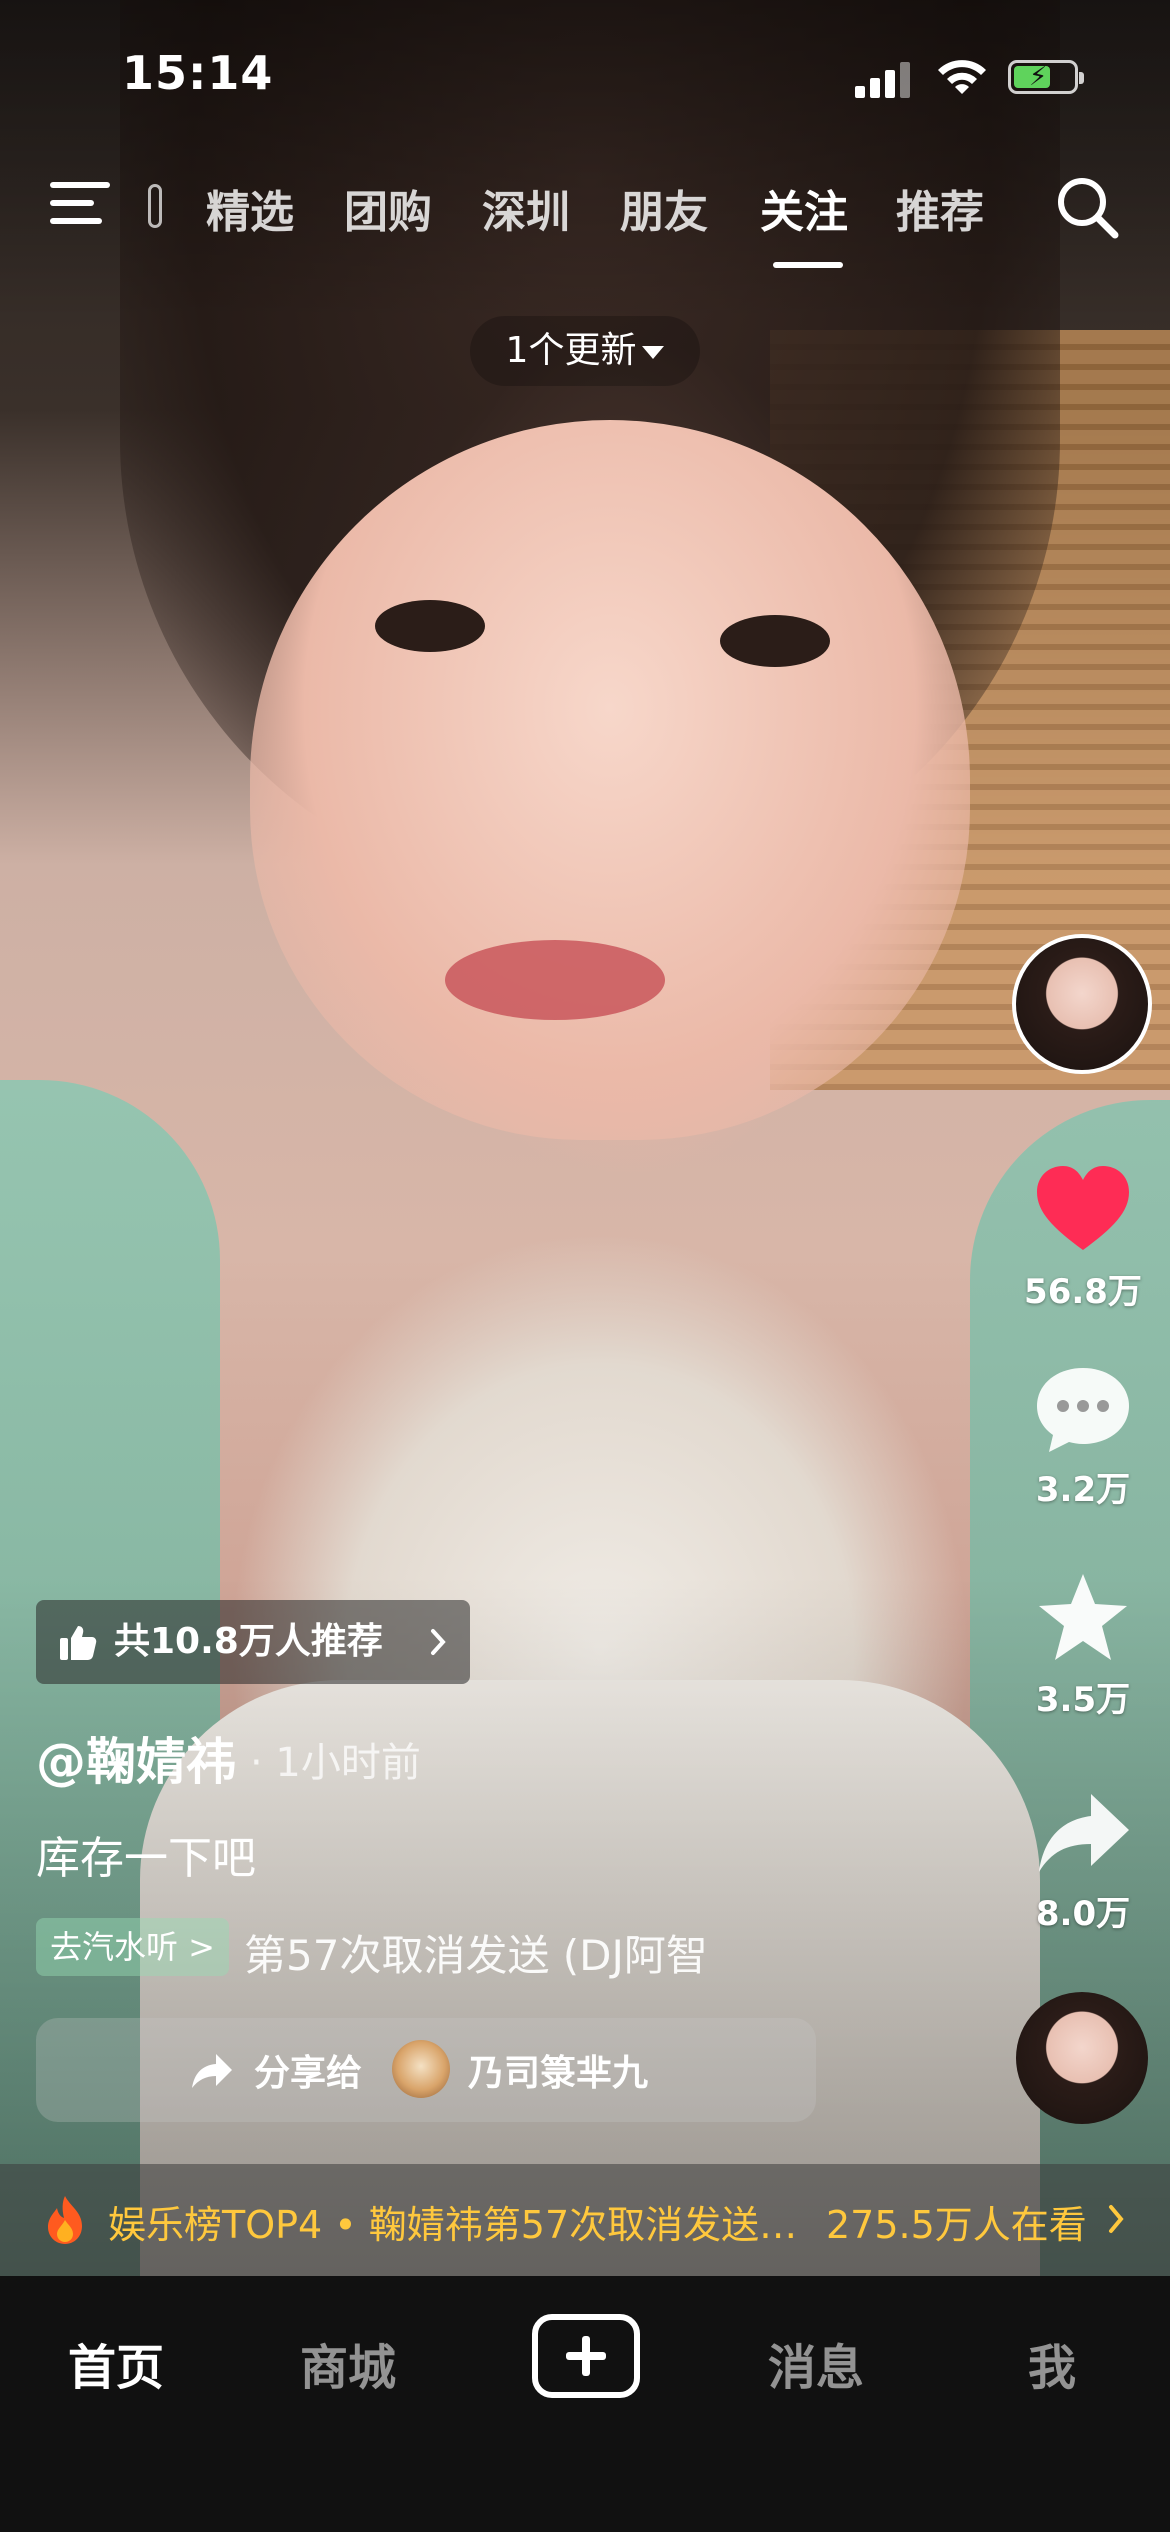  What do you see at coordinates (1083, 1410) in the screenshot?
I see `comment-bubble-icon` at bounding box center [1083, 1410].